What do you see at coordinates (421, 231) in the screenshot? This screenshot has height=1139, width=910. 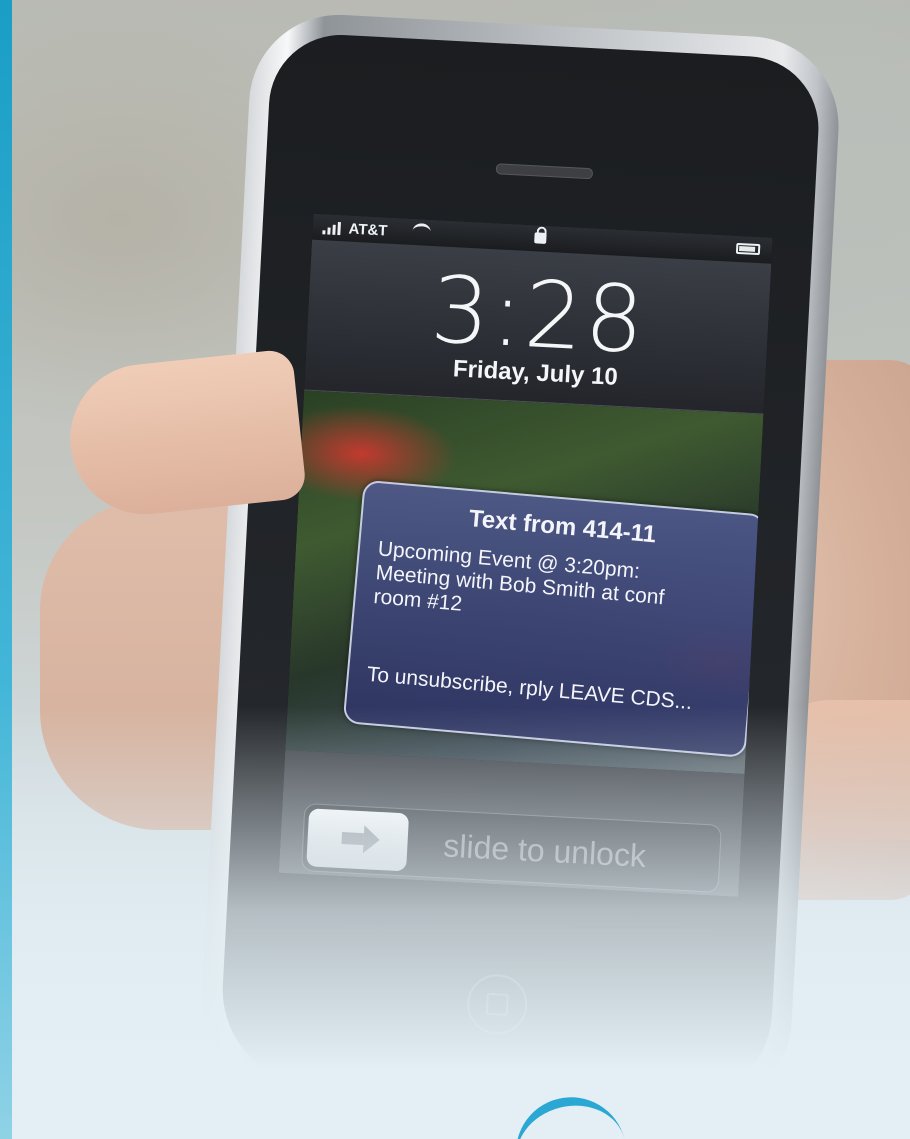 I see `wifi-icon` at bounding box center [421, 231].